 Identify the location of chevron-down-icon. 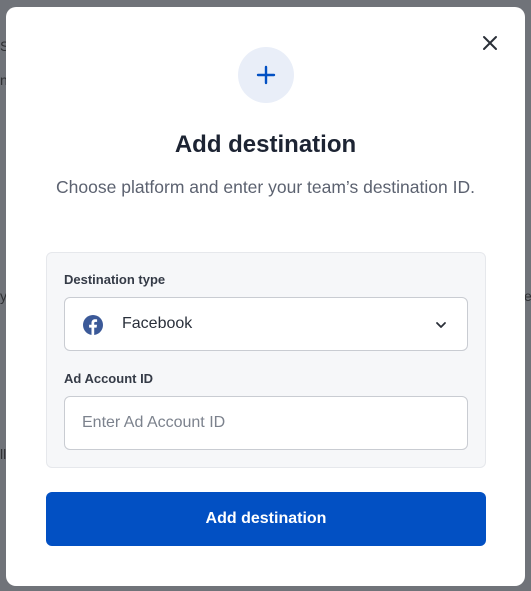
(441, 325).